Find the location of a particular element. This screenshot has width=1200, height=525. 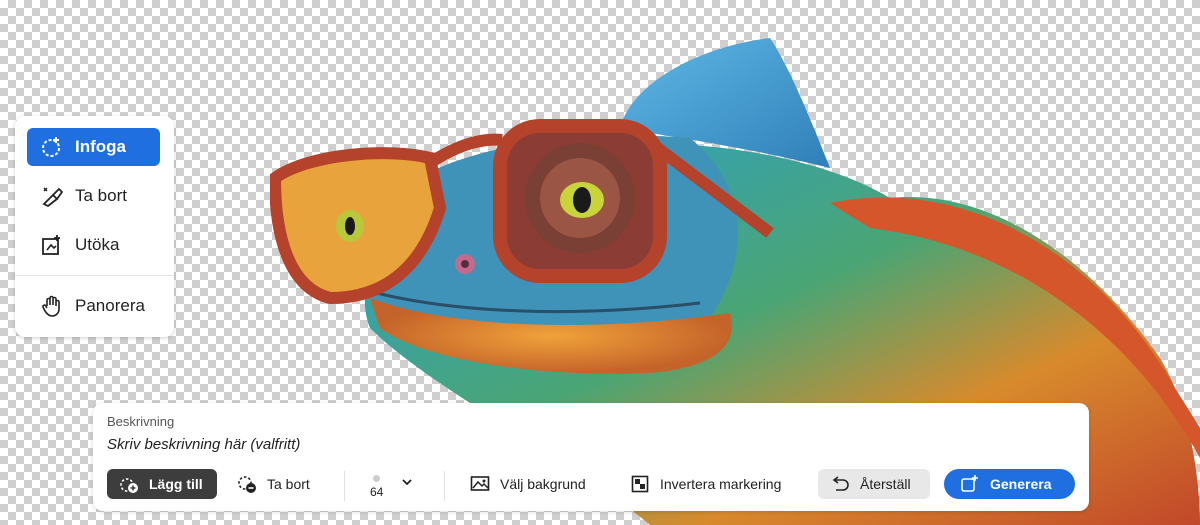

tool-pan: Panorera is located at coordinates (93, 306).